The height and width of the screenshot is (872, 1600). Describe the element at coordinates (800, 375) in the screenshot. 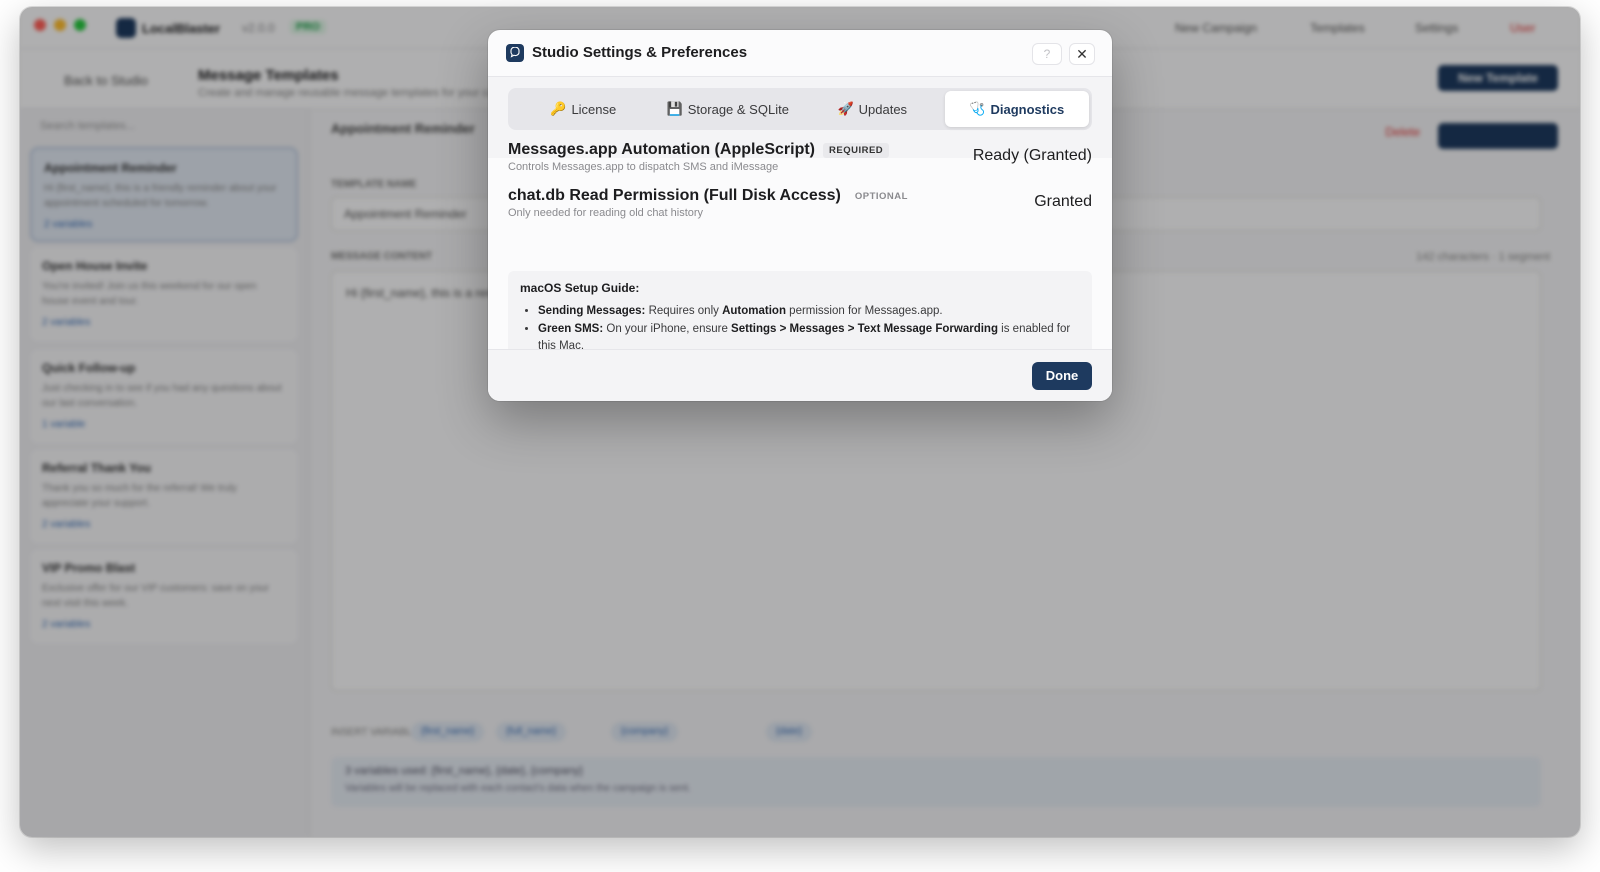

I see `modal-footer: Done` at that location.